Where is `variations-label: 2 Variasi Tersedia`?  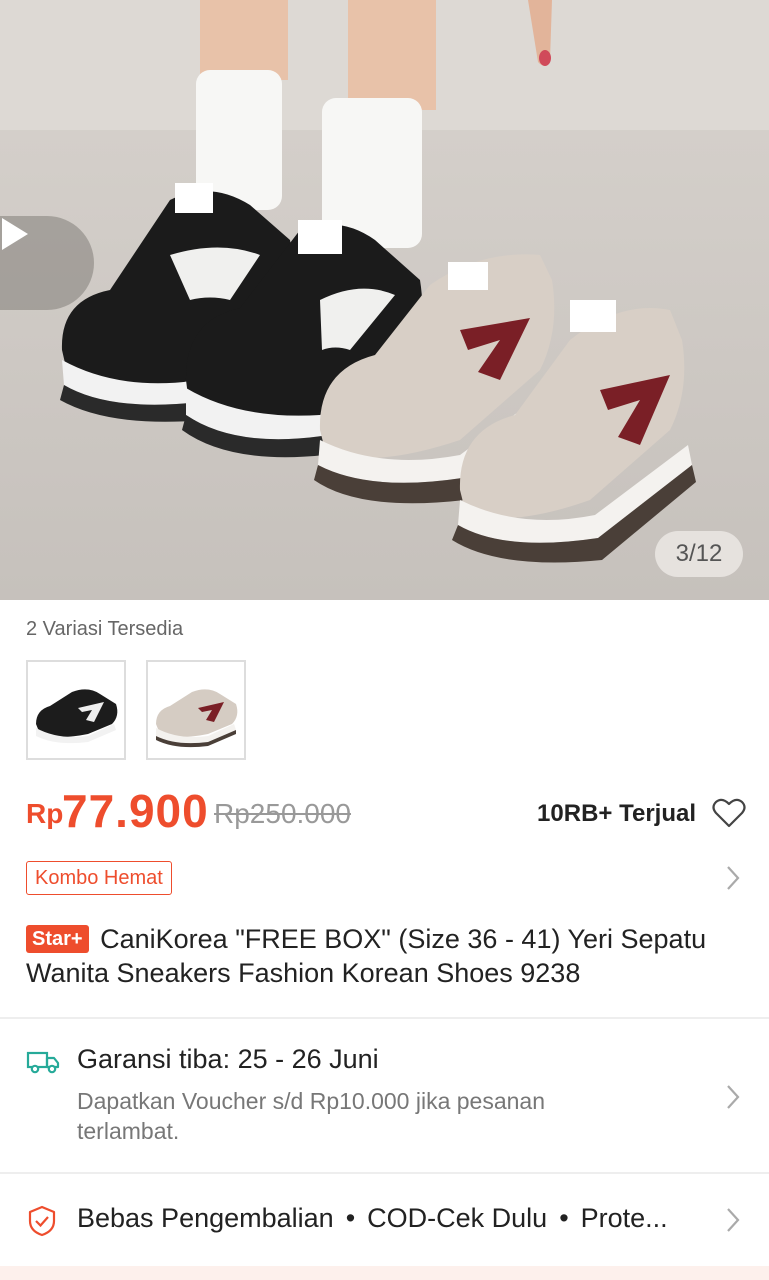 variations-label: 2 Variasi Tersedia is located at coordinates (105, 629).